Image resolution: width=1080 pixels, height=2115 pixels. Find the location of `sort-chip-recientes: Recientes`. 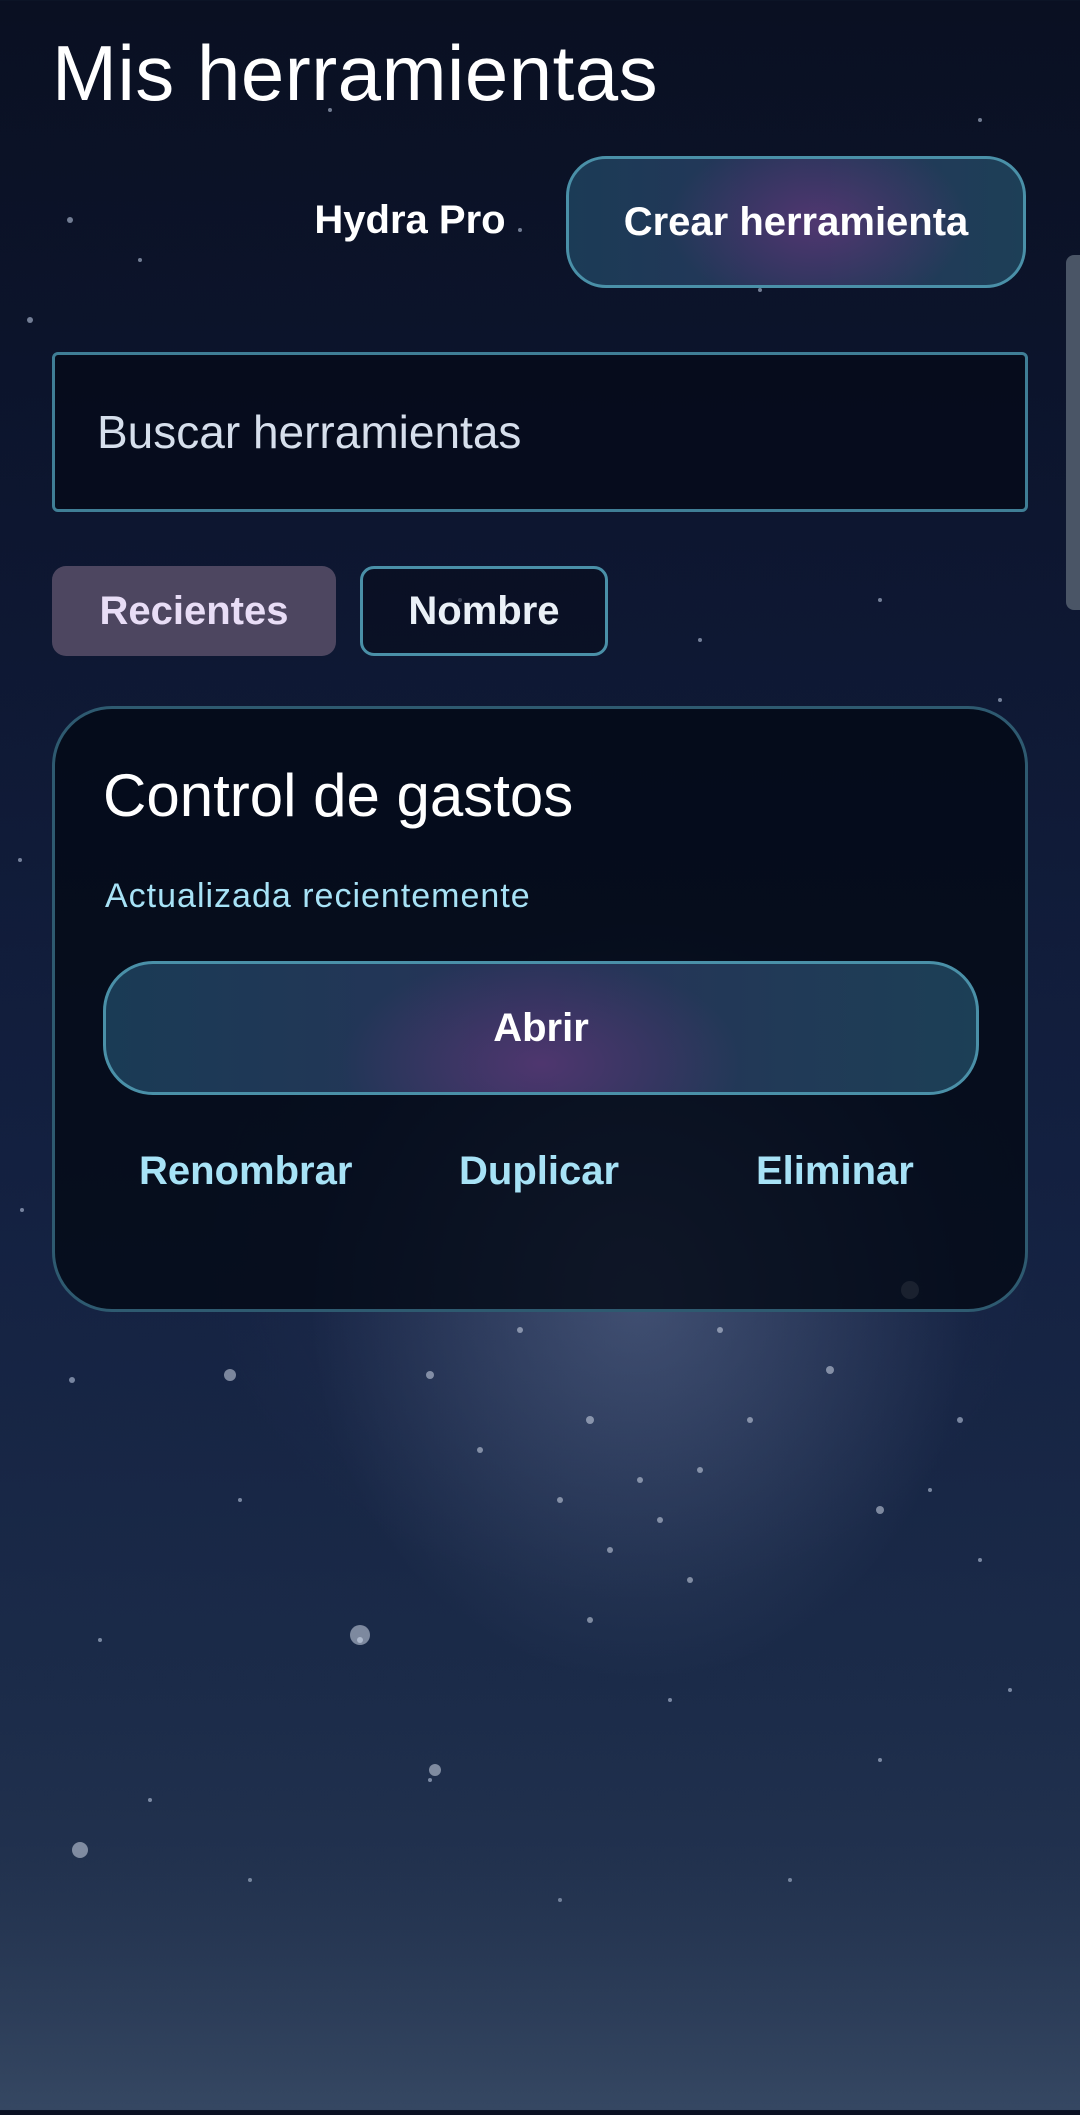

sort-chip-recientes: Recientes is located at coordinates (194, 611).